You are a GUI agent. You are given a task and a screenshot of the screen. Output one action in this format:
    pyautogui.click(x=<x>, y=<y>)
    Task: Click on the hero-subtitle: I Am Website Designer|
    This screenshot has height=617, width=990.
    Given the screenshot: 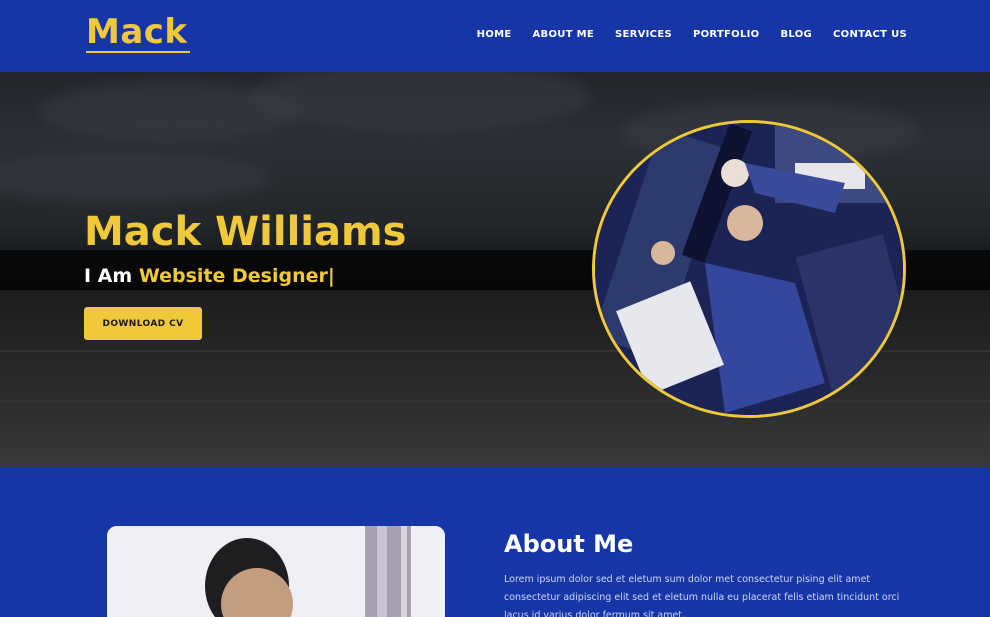 What is the action you would take?
    pyautogui.click(x=209, y=276)
    